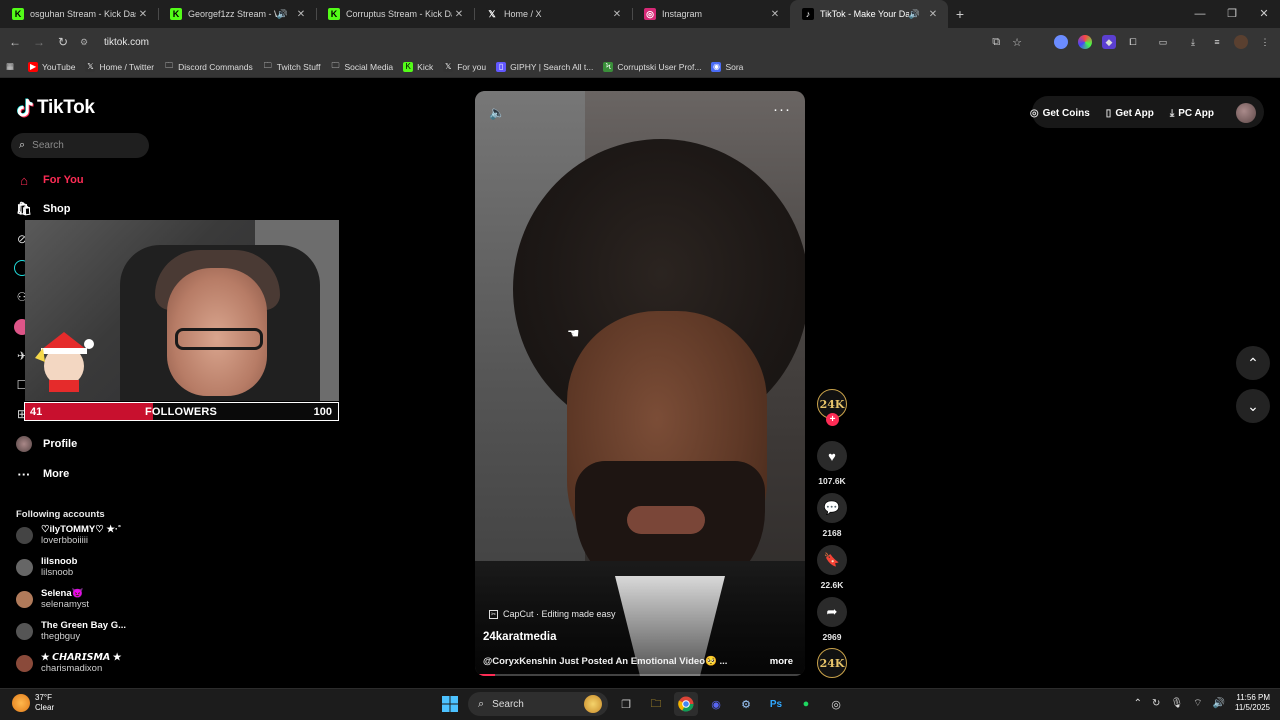 The width and height of the screenshot is (1280, 720). What do you see at coordinates (806, 704) in the screenshot?
I see `spotify-icon: ●` at bounding box center [806, 704].